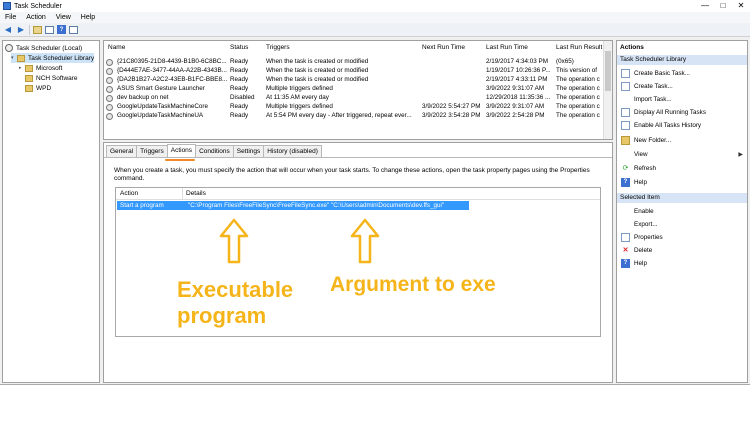 Image resolution: width=750 pixels, height=421 pixels. What do you see at coordinates (40, 68) in the screenshot?
I see `tree-item-microsoft: ▸ Microsoft` at bounding box center [40, 68].